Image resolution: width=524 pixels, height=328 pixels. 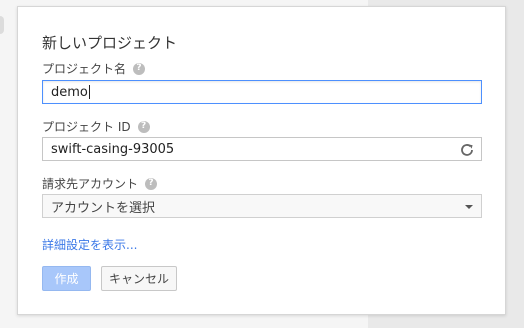 I want to click on project-id-label: プロジェクト ID ?, so click(x=96, y=126).